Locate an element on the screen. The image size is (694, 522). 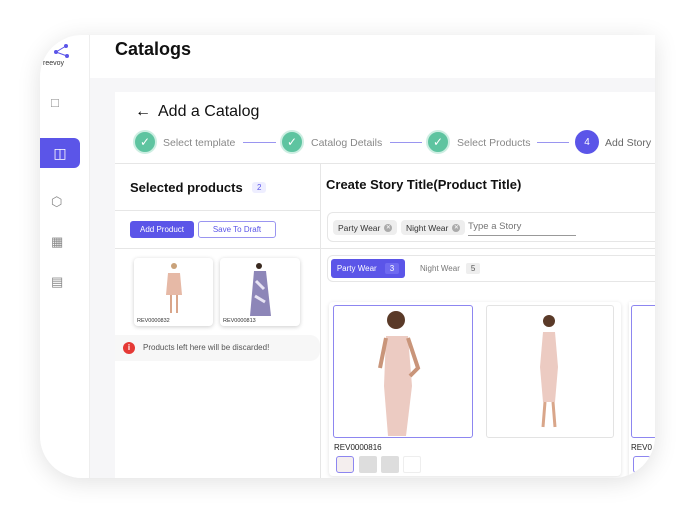
alt-product-image is located at coordinates (550, 371).